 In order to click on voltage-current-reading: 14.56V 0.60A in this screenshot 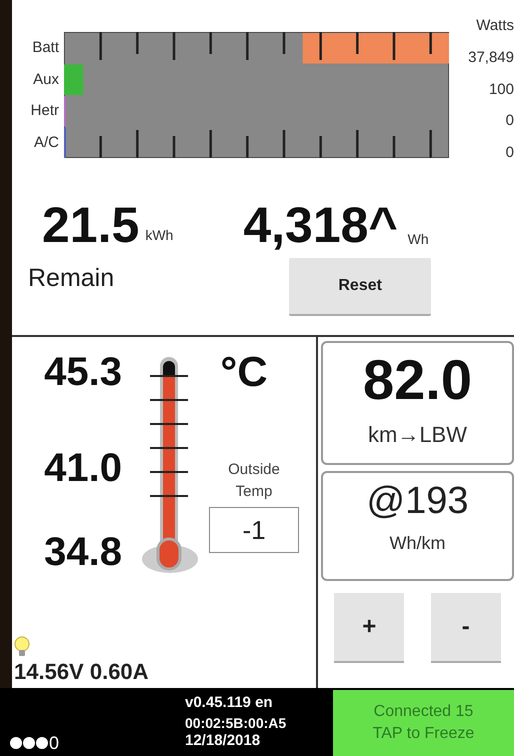, I will do `click(82, 672)`.